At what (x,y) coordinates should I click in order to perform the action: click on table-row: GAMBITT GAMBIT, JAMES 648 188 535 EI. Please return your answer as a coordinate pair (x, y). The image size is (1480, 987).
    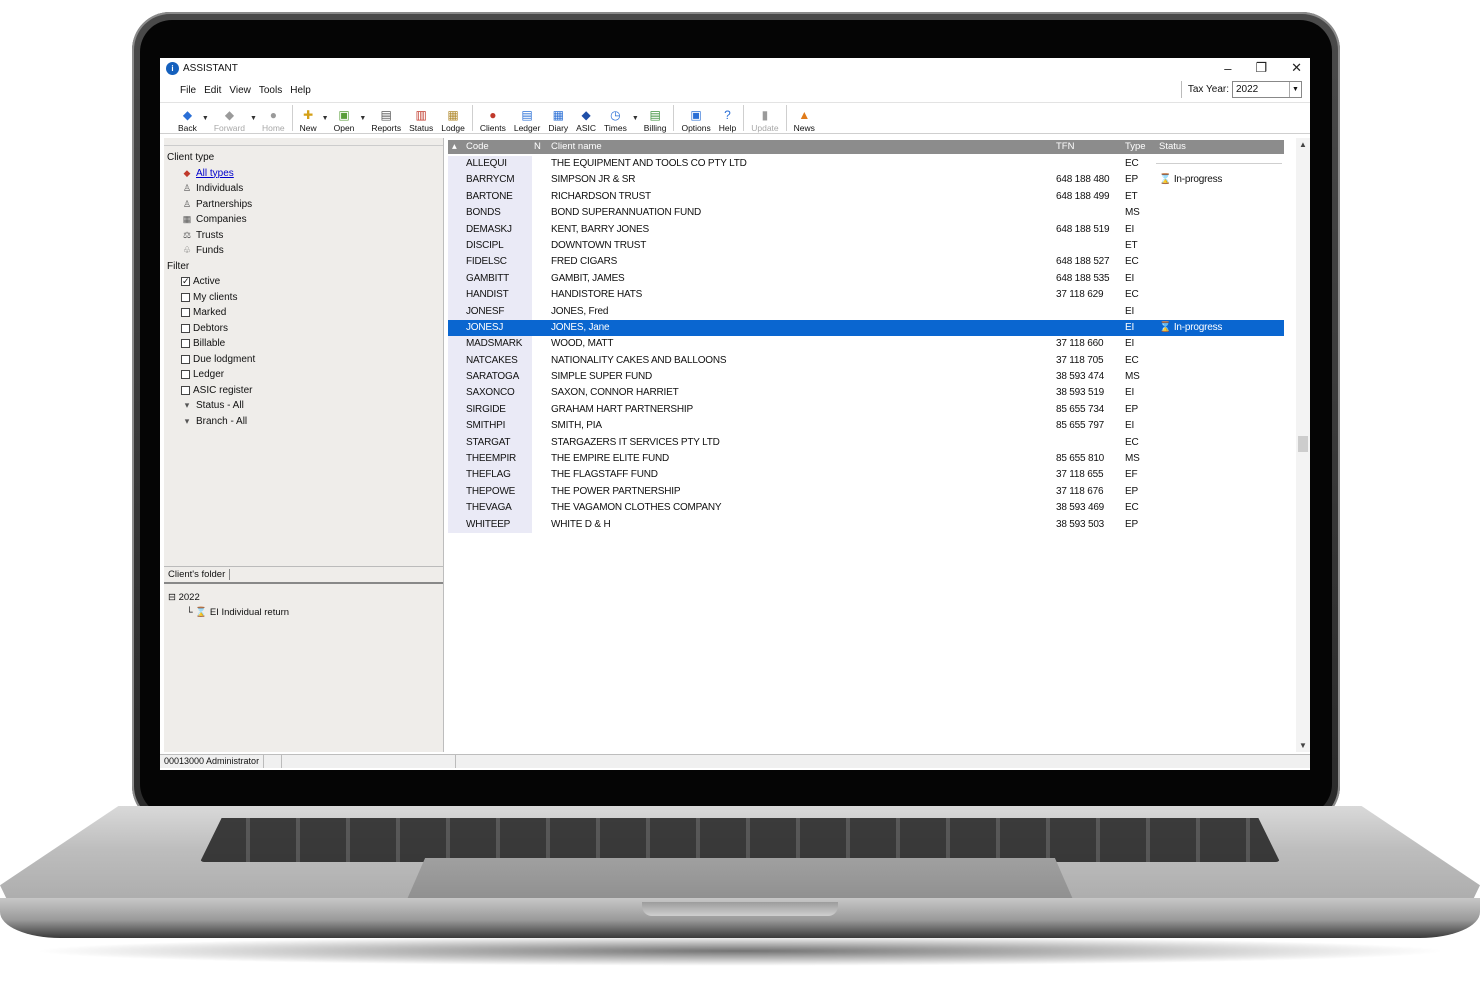
    Looking at the image, I should click on (866, 279).